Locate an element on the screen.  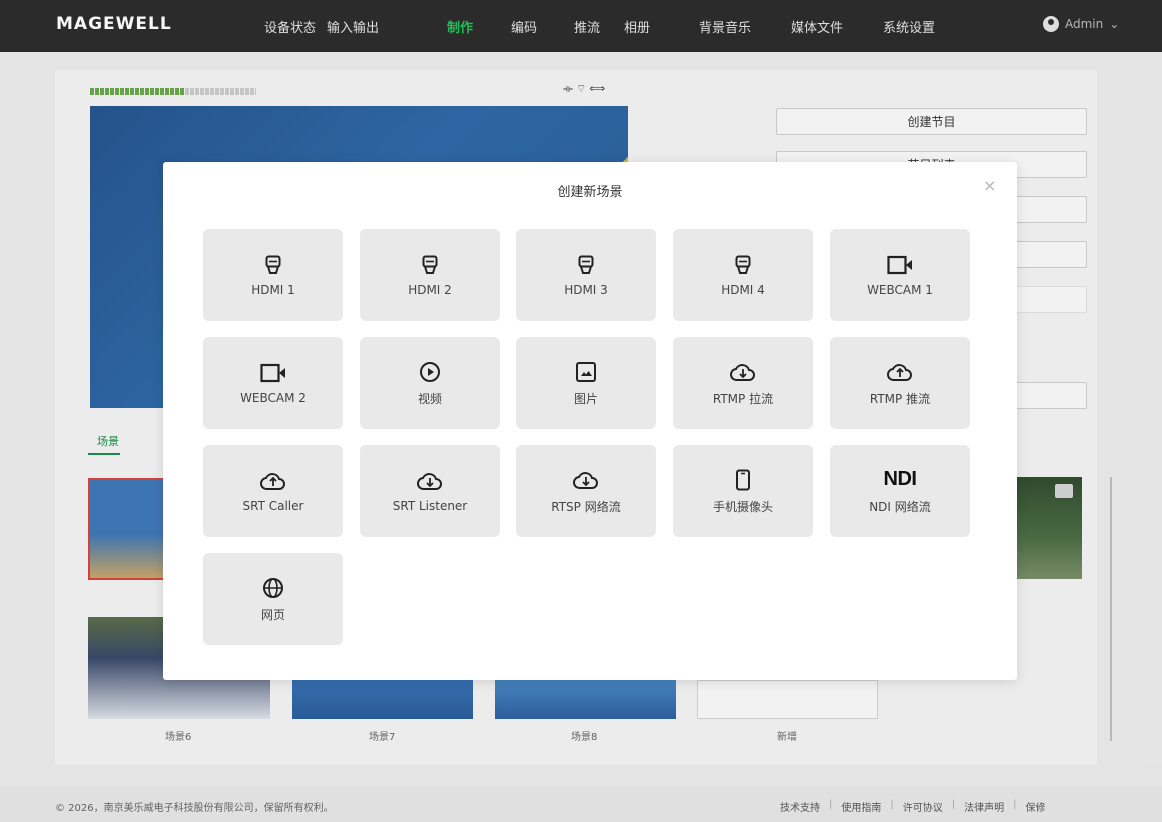
phone-icon is located at coordinates (743, 480).